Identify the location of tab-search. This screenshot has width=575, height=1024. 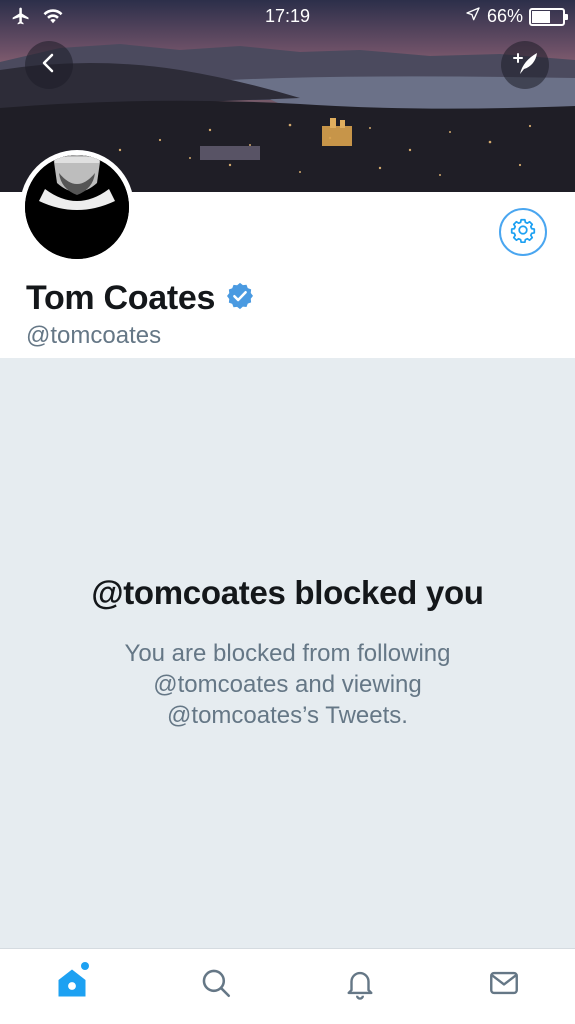
(216, 985).